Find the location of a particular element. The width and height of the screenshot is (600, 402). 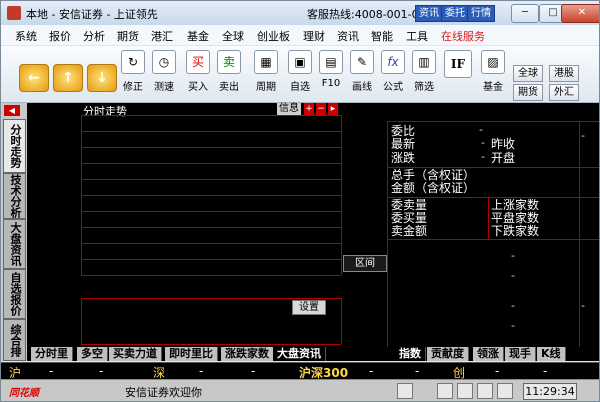

if-index-button: IF is located at coordinates (458, 74).